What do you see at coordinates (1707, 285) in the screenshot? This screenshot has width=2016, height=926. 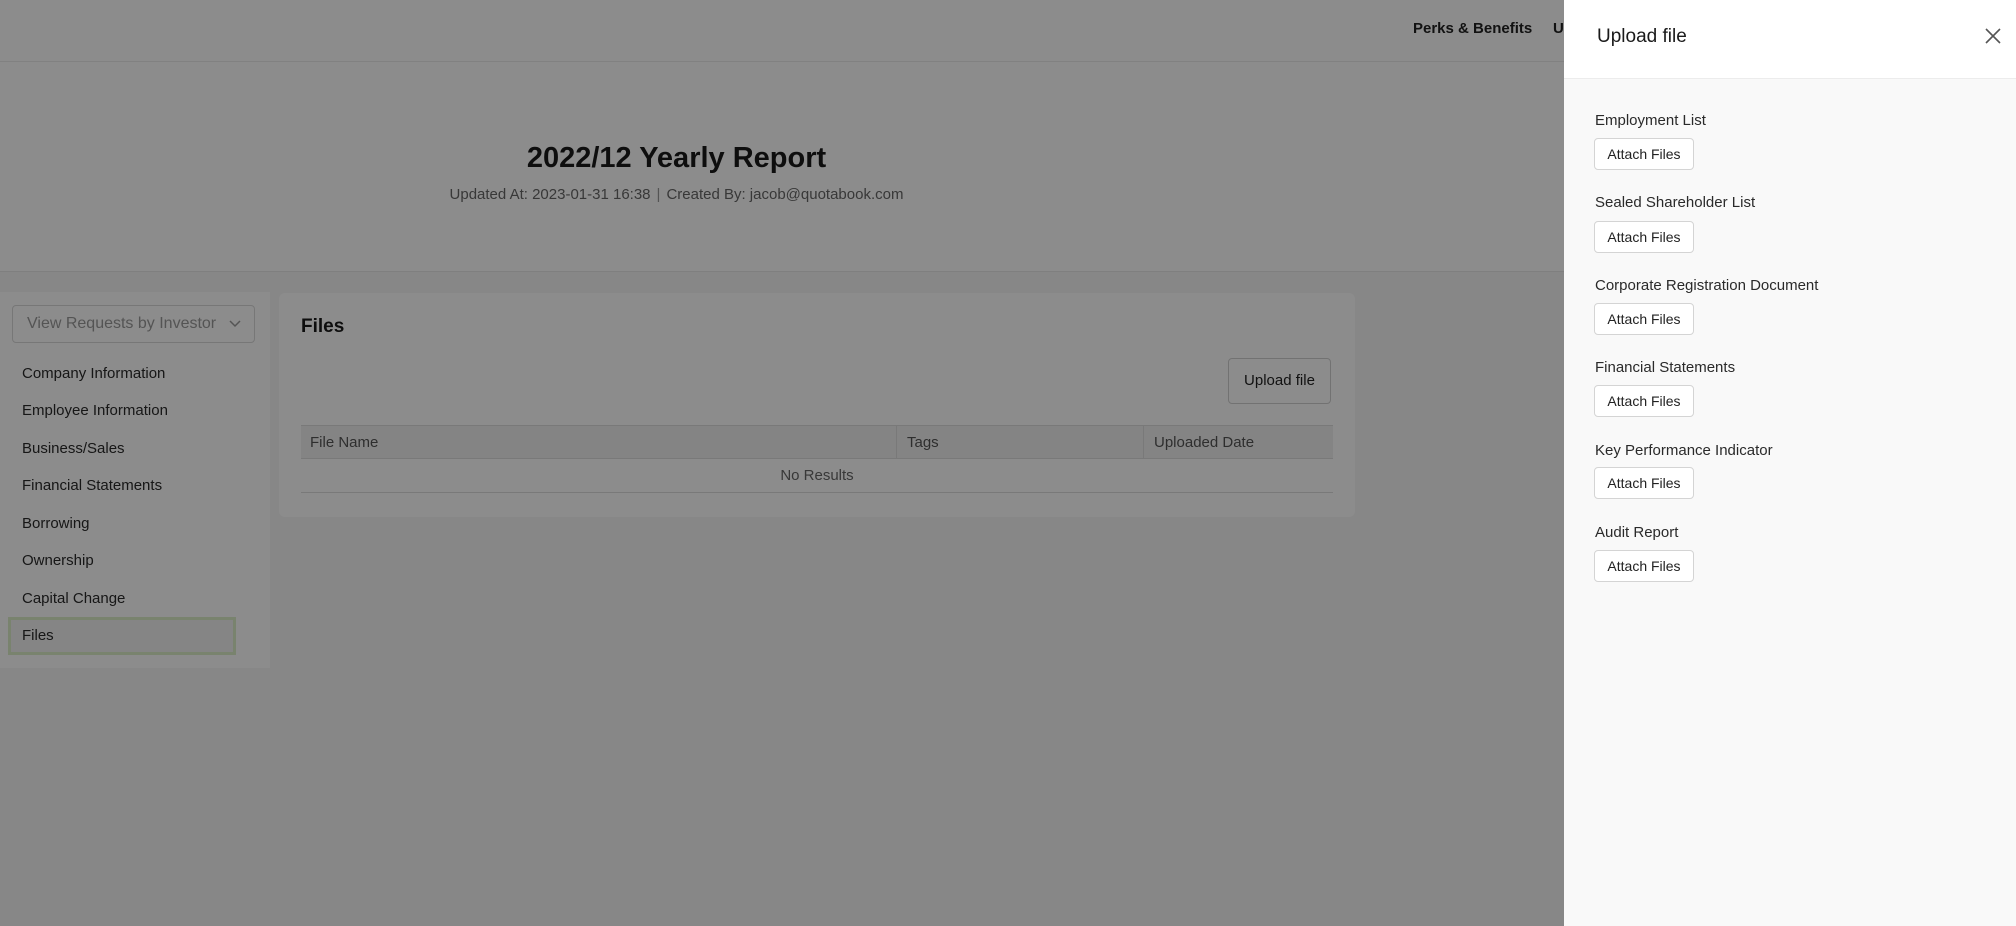 I see `field-label-corporate-registration-document: Corporate Registration Document` at bounding box center [1707, 285].